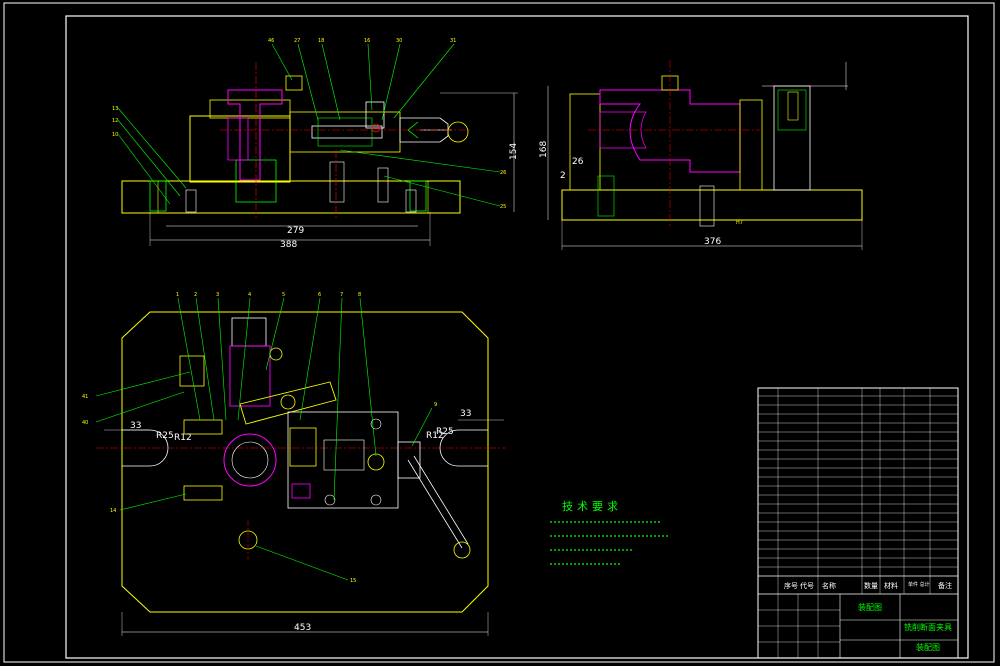 This screenshot has width=1000, height=666. What do you see at coordinates (249, 295) in the screenshot?
I see `callout-plan-top-4: 4` at bounding box center [249, 295].